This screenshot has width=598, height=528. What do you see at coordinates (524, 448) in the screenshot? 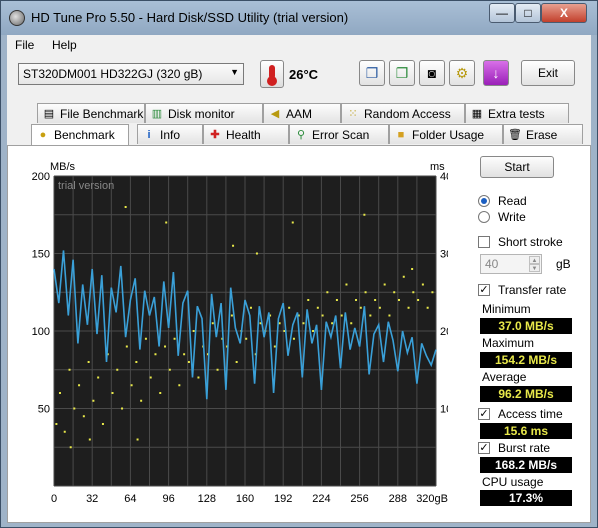
I see `burst-rate-label: Burst rate` at bounding box center [524, 448].